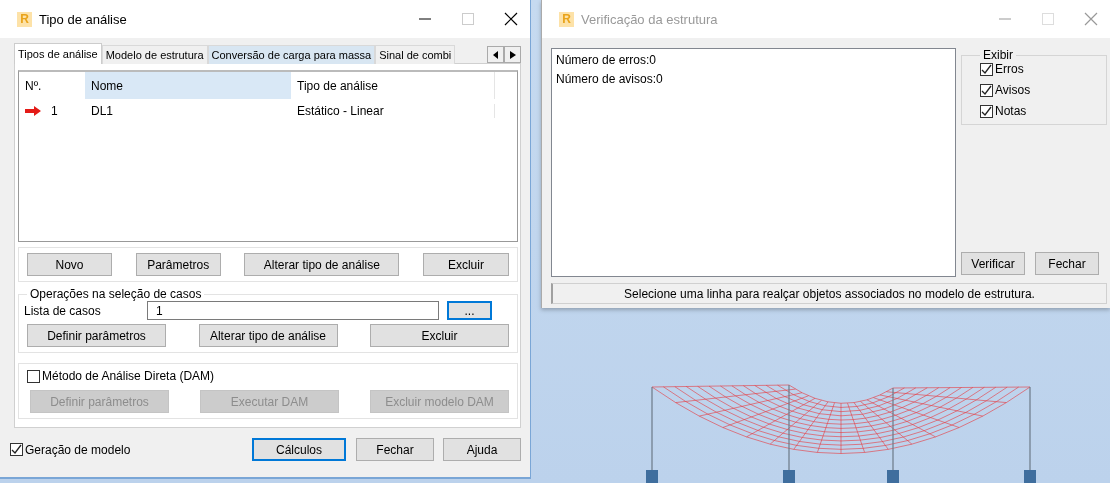  Describe the element at coordinates (650, 19) in the screenshot. I see `window-title: Verificação da estrutura` at that location.